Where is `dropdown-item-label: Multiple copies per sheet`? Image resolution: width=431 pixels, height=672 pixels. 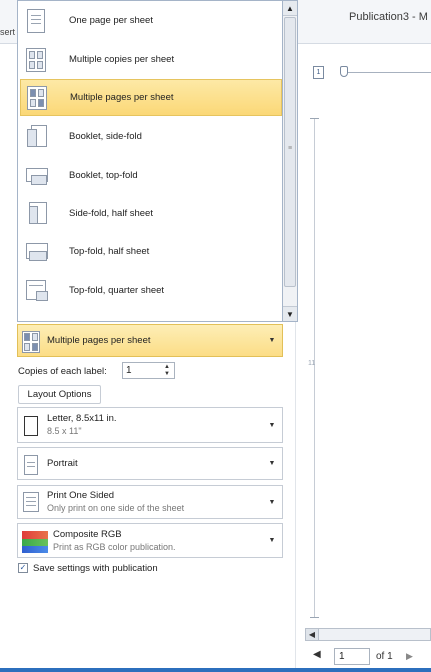 dropdown-item-label: Multiple copies per sheet is located at coordinates (122, 59).